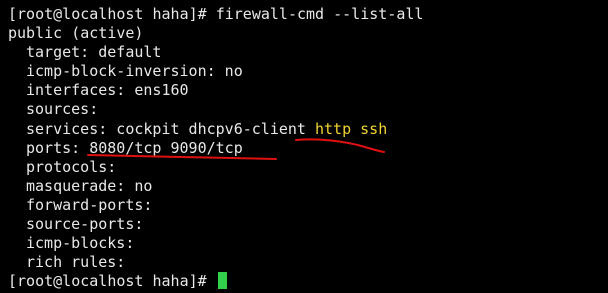 Image resolution: width=608 pixels, height=293 pixels. What do you see at coordinates (71, 166) in the screenshot?
I see `protocols-line: protocols:` at bounding box center [71, 166].